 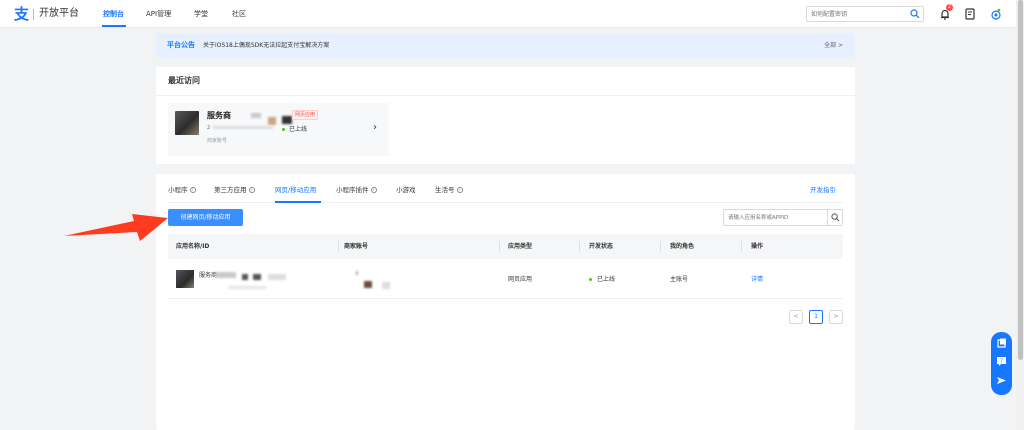 What do you see at coordinates (217, 141) in the screenshot?
I see `merchant-account-label: 商家账号` at bounding box center [217, 141].